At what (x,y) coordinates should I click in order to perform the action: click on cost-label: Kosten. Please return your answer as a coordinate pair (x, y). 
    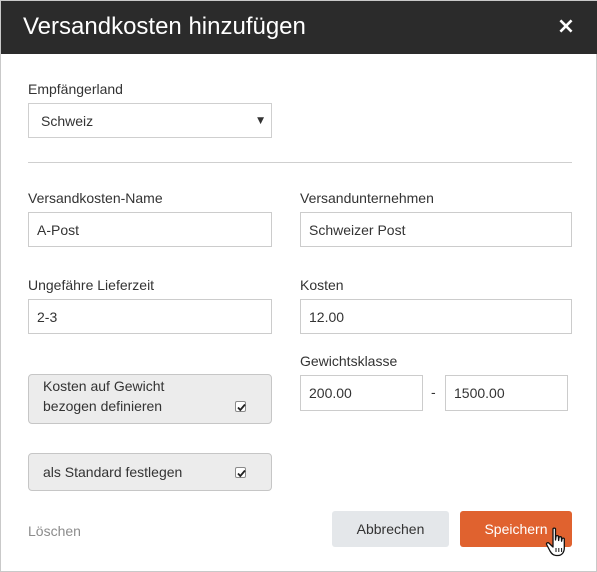
    Looking at the image, I should click on (322, 285).